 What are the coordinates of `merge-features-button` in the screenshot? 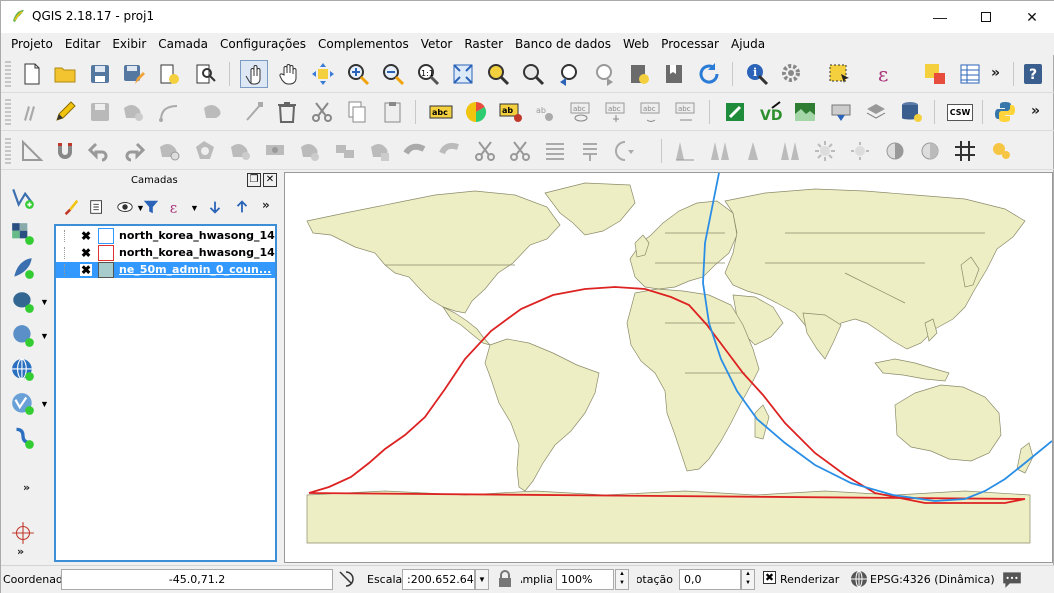 It's located at (555, 151).